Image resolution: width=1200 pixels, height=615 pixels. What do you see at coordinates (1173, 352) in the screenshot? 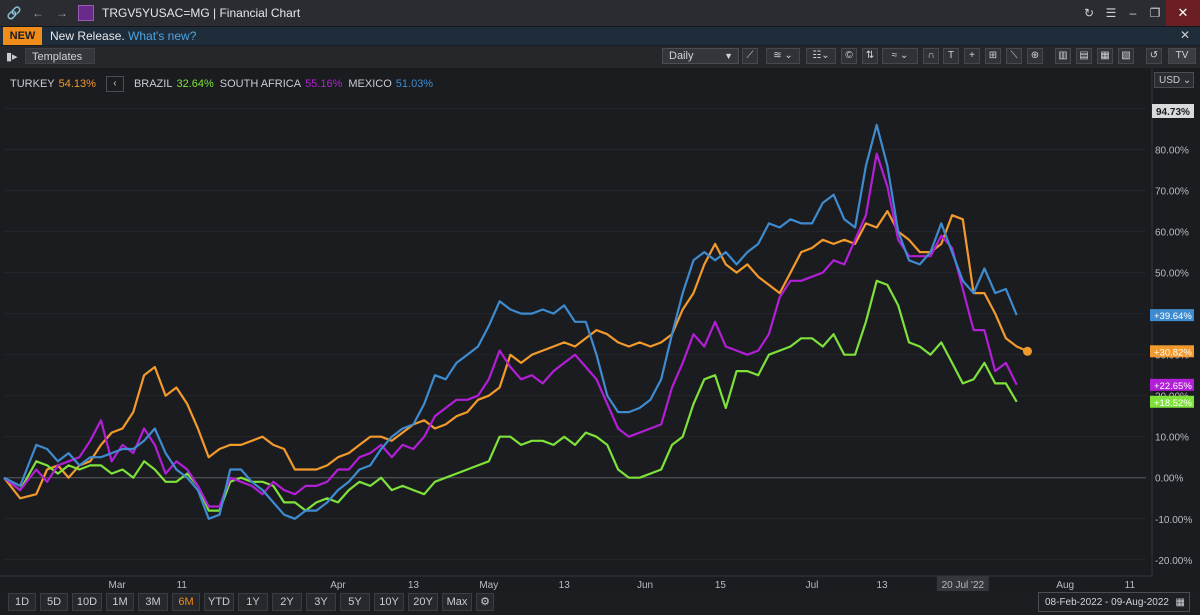
I see `end-value-label: +30.82%` at bounding box center [1173, 352].